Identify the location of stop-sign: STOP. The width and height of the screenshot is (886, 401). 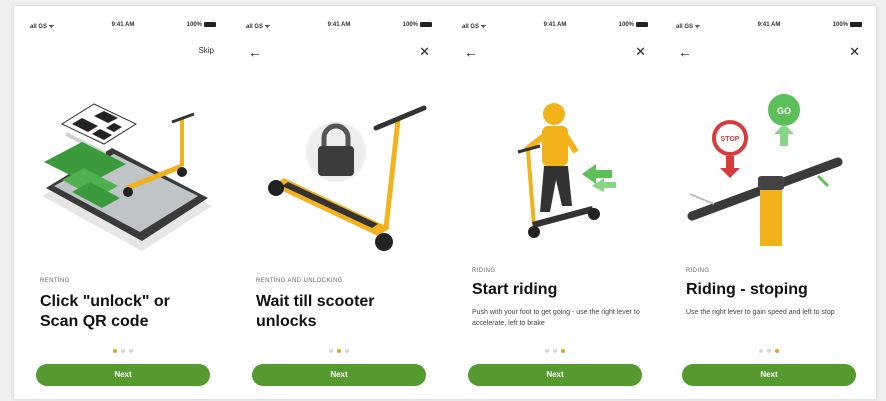
(730, 149).